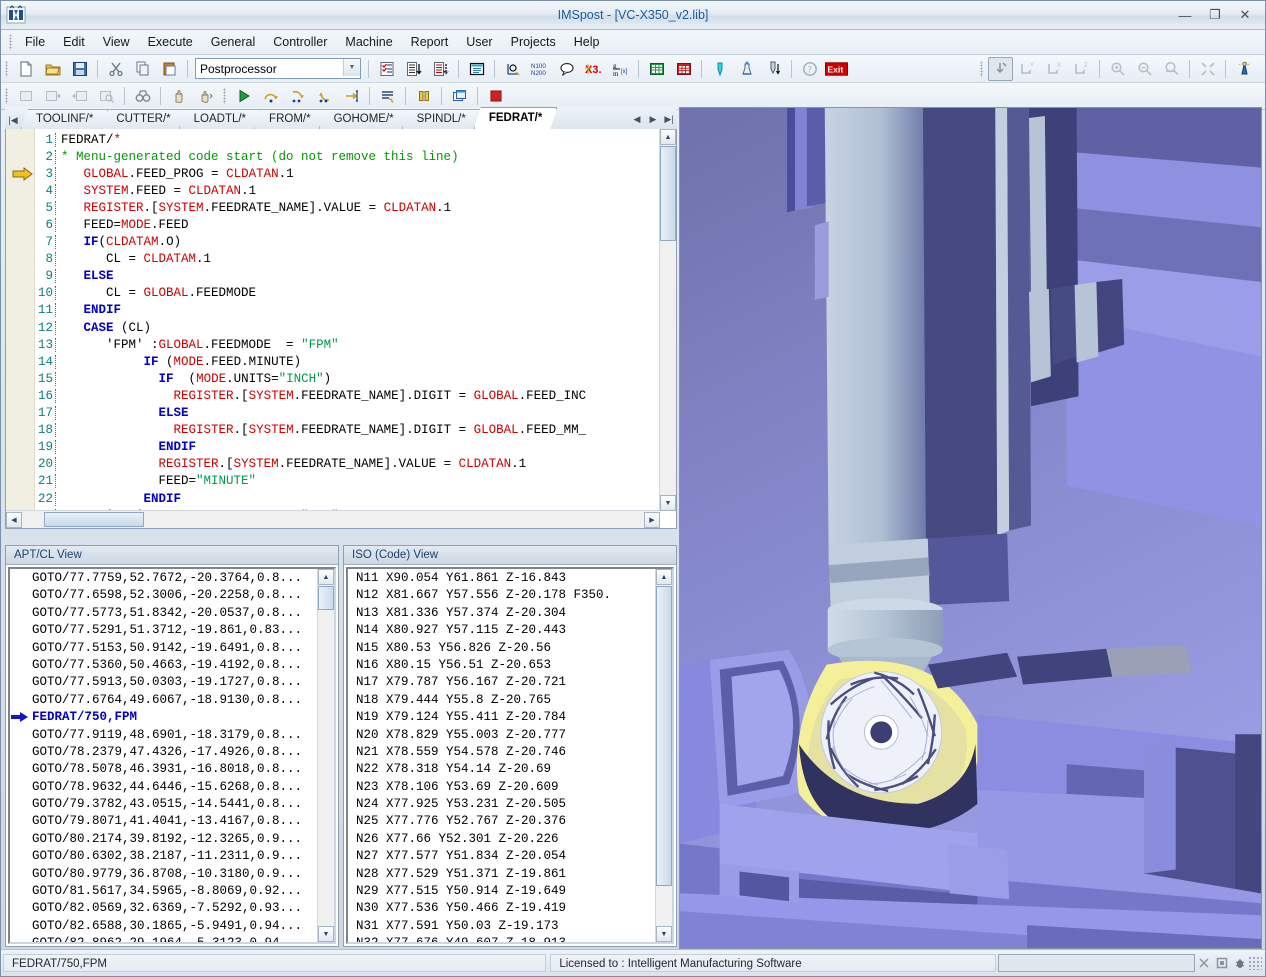 The image size is (1266, 977). Describe the element at coordinates (1054, 69) in the screenshot. I see `view-x-icon: X` at that location.